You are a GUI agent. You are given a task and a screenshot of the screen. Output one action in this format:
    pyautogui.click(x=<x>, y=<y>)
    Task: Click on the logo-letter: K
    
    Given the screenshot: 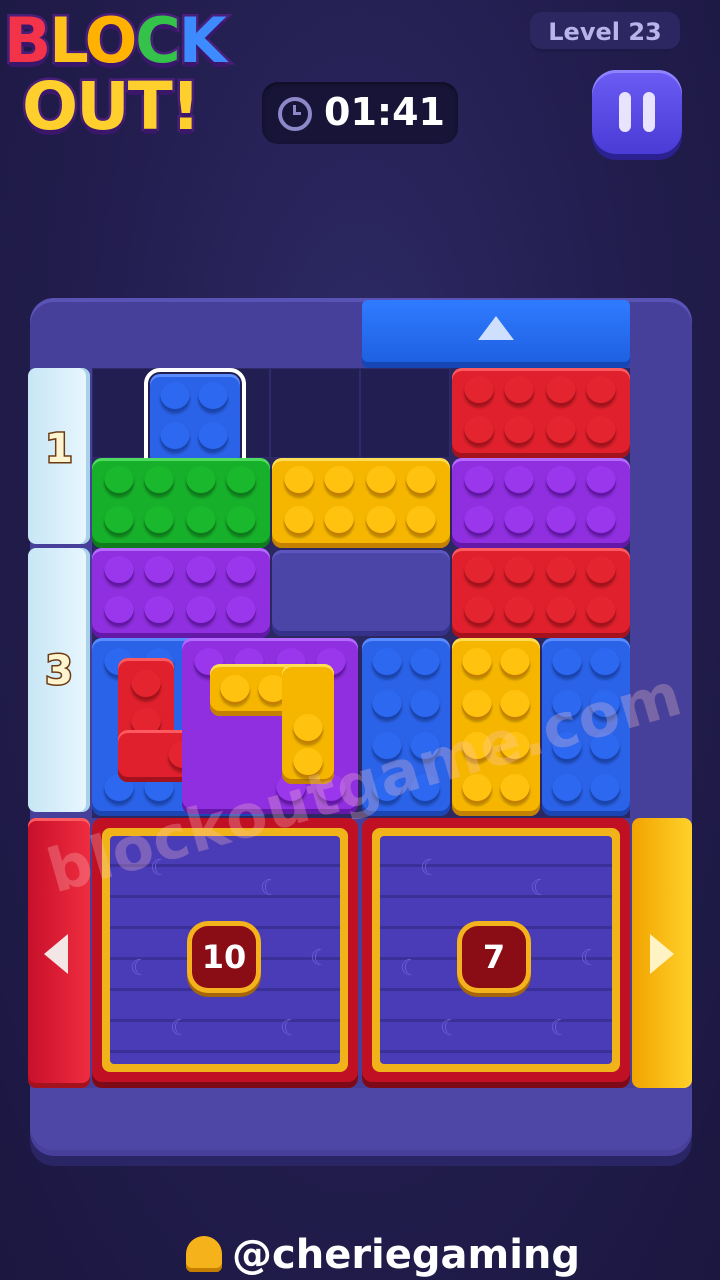 What is the action you would take?
    pyautogui.click(x=202, y=41)
    